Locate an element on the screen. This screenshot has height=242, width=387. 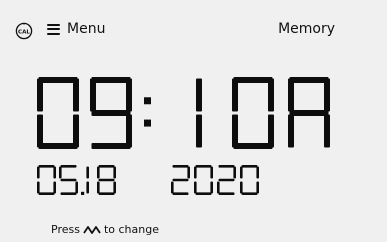
time-colon is located at coordinates (147, 112).